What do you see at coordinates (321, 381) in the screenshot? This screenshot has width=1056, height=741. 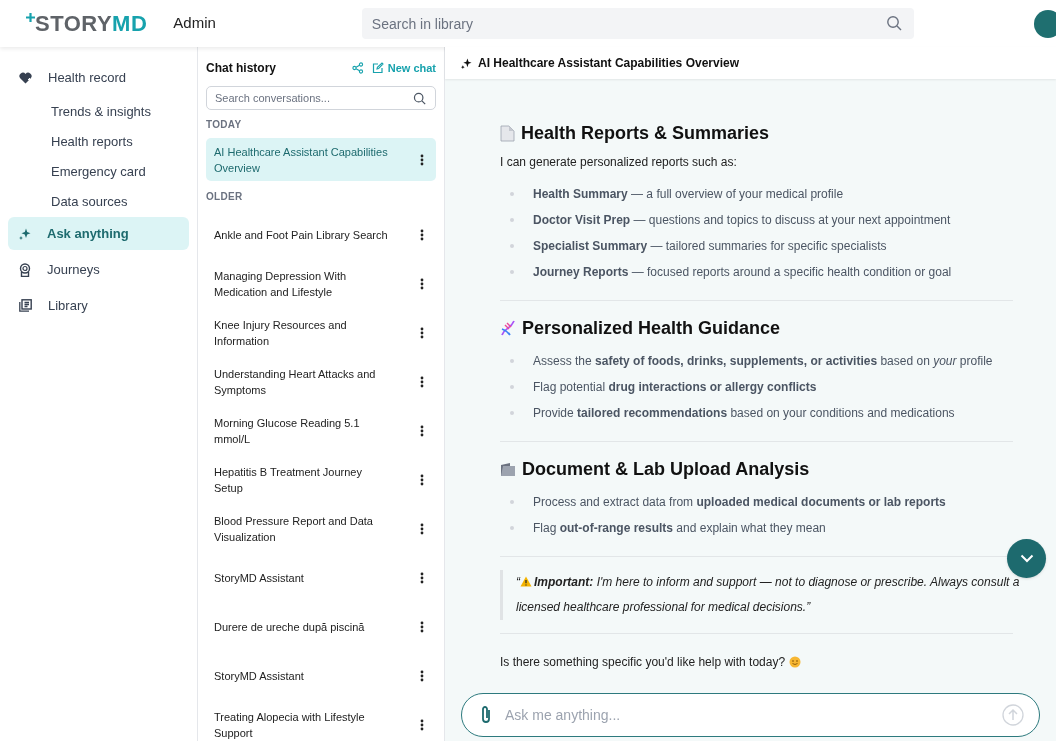 I see `chat-history-item: Understanding Heart Attacks and Symptoms` at bounding box center [321, 381].